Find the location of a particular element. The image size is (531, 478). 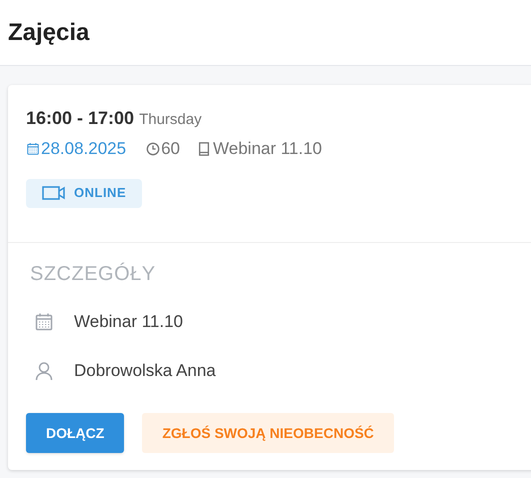

section-title: SZCZEGÓŁY is located at coordinates (93, 274).